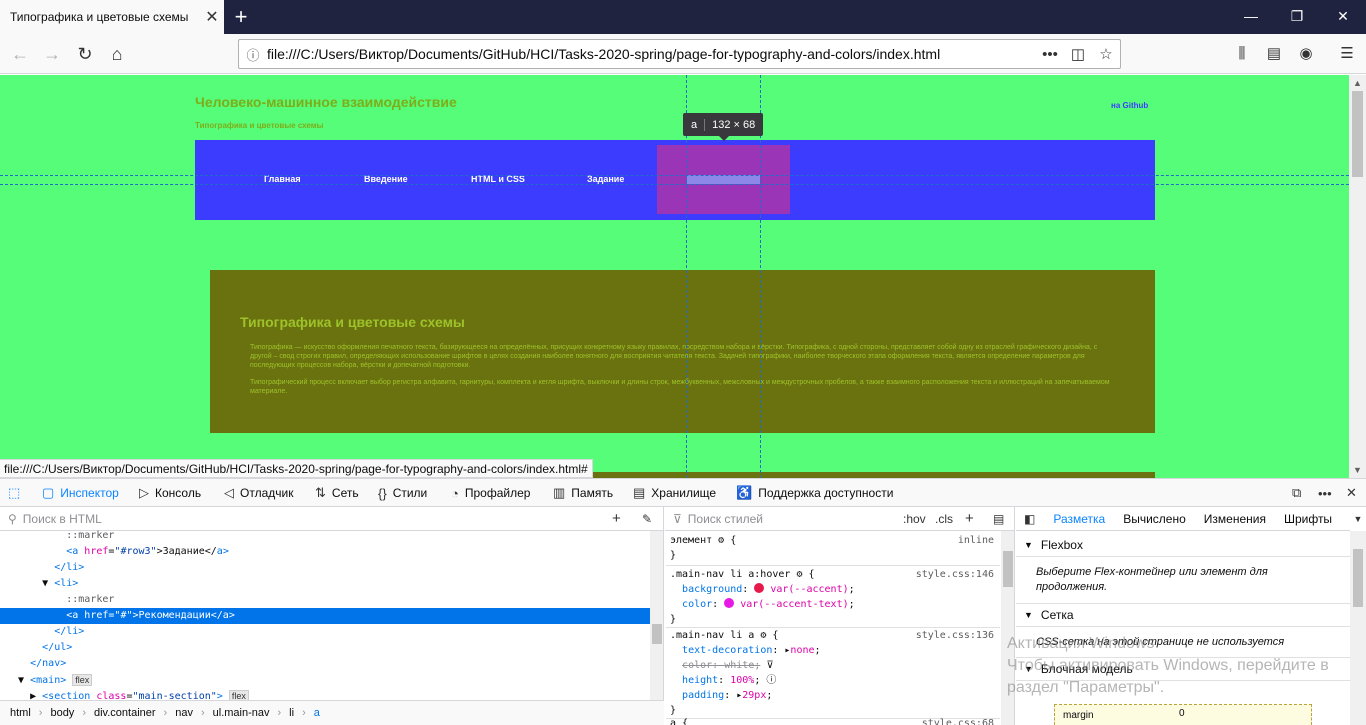 Image resolution: width=1366 pixels, height=725 pixels. I want to click on breadcrumb-item: body, so click(62, 713).